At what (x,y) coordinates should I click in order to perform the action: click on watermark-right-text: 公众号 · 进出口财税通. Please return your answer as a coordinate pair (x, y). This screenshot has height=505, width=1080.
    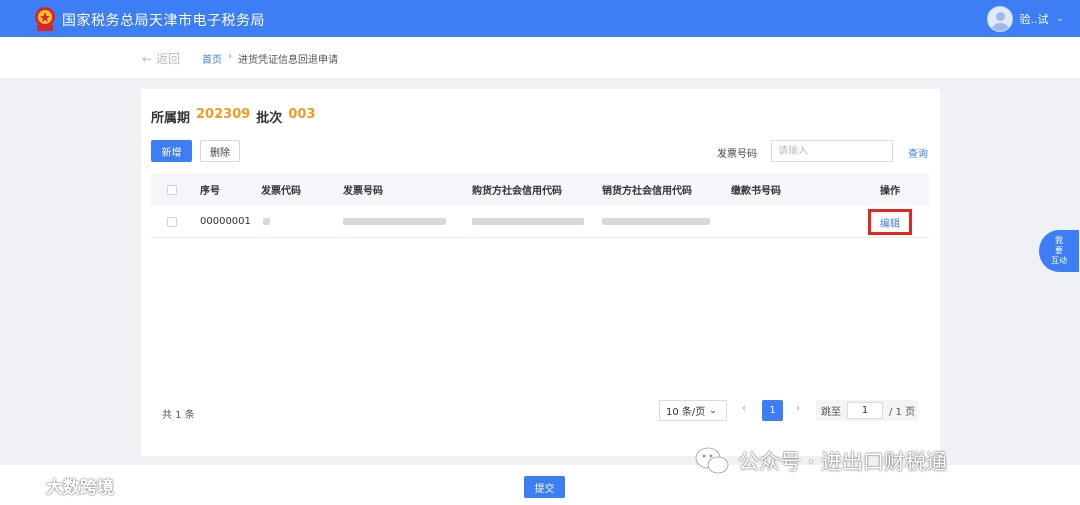
    Looking at the image, I should click on (843, 462).